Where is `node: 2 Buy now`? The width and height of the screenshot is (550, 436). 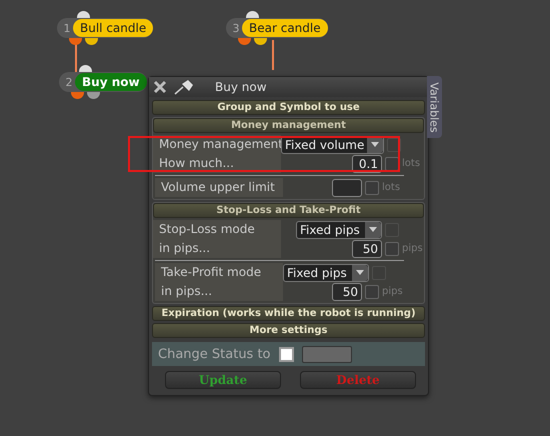 node: 2 Buy now is located at coordinates (103, 82).